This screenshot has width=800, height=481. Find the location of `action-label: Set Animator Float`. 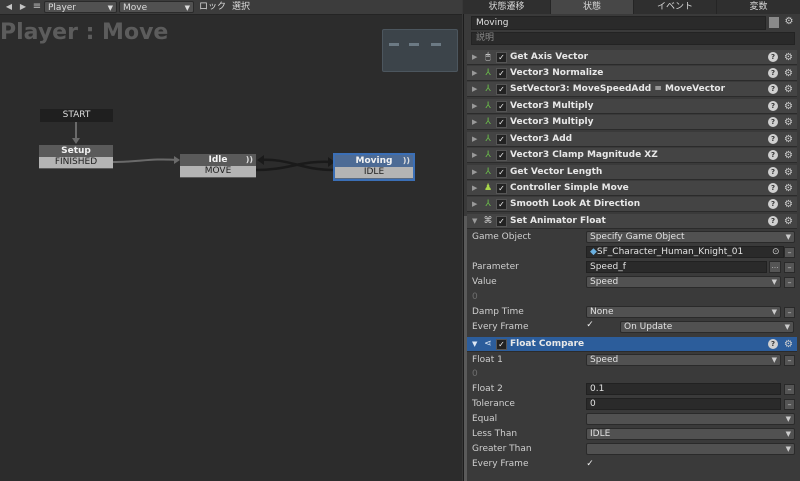

action-label: Set Animator Float is located at coordinates (558, 221).